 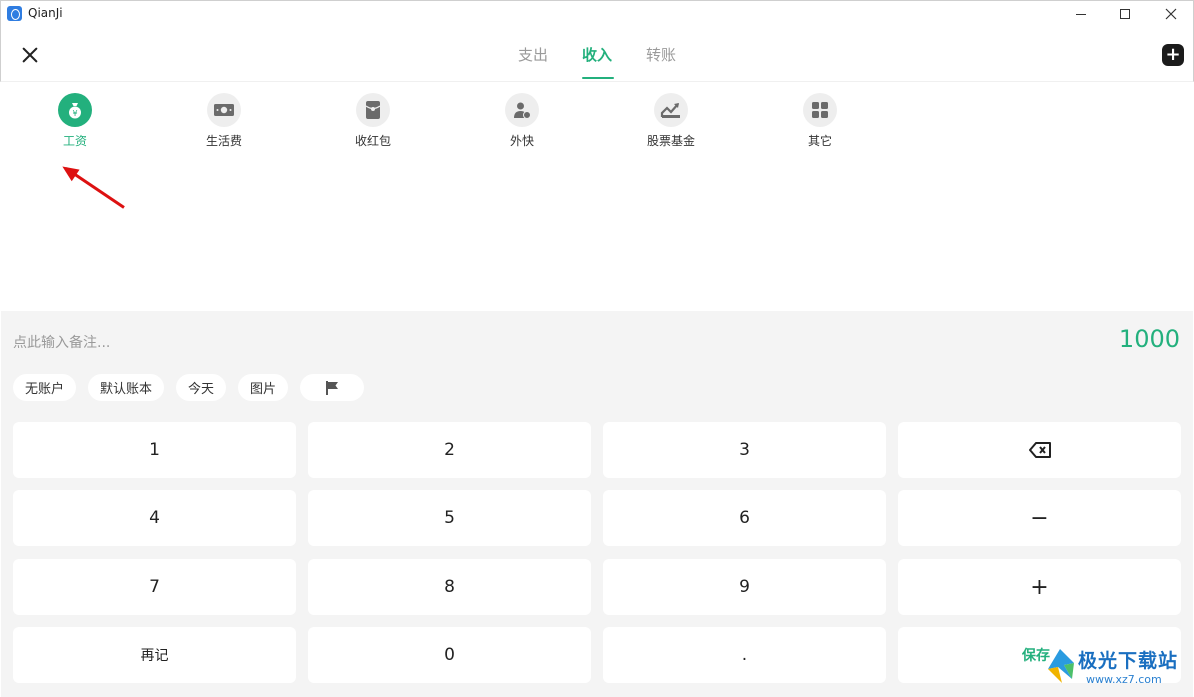 What do you see at coordinates (45, 13) in the screenshot?
I see `window-title: QianJi` at bounding box center [45, 13].